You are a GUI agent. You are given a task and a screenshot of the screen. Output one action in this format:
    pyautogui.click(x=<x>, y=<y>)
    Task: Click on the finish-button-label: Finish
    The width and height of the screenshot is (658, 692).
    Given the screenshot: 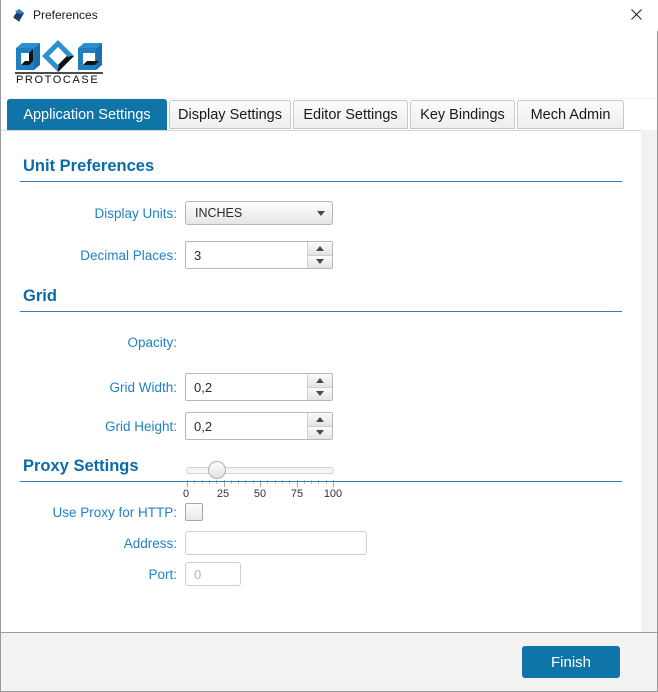 What is the action you would take?
    pyautogui.click(x=570, y=662)
    